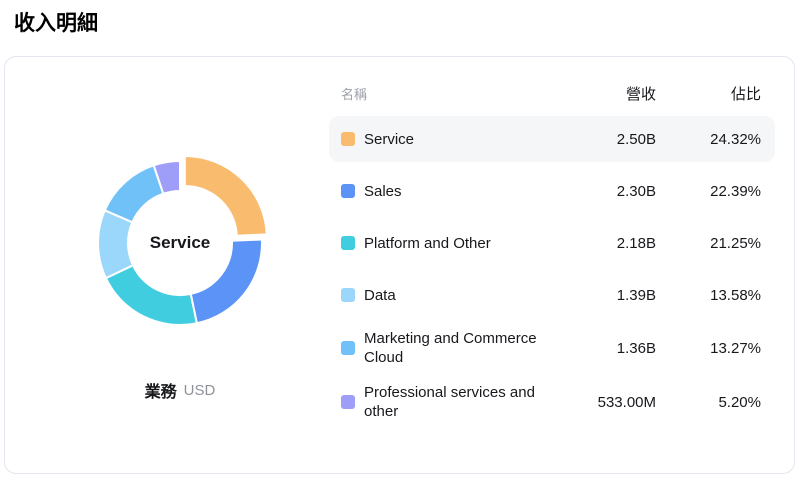 This screenshot has width=800, height=482. Describe the element at coordinates (735, 191) in the screenshot. I see `series-share: 22.39%` at that location.